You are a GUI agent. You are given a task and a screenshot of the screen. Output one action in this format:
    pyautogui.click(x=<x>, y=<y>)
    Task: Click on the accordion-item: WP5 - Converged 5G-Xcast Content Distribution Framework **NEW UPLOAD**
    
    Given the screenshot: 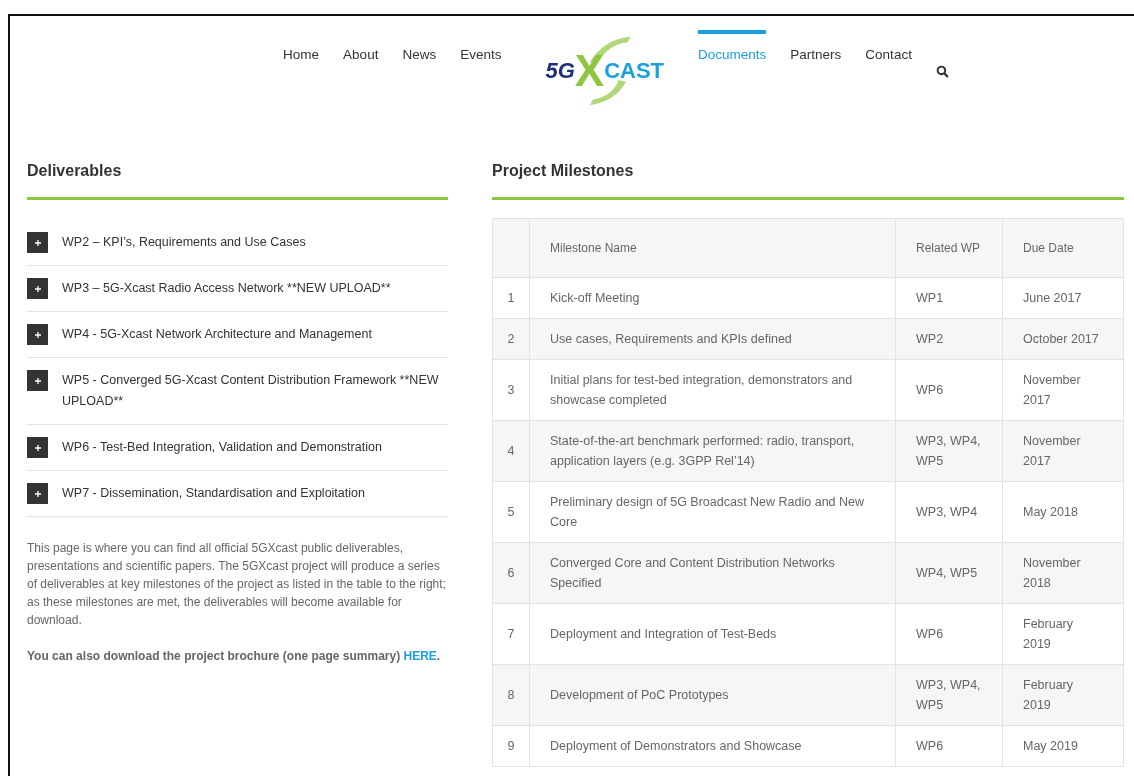 What is the action you would take?
    pyautogui.click(x=237, y=391)
    